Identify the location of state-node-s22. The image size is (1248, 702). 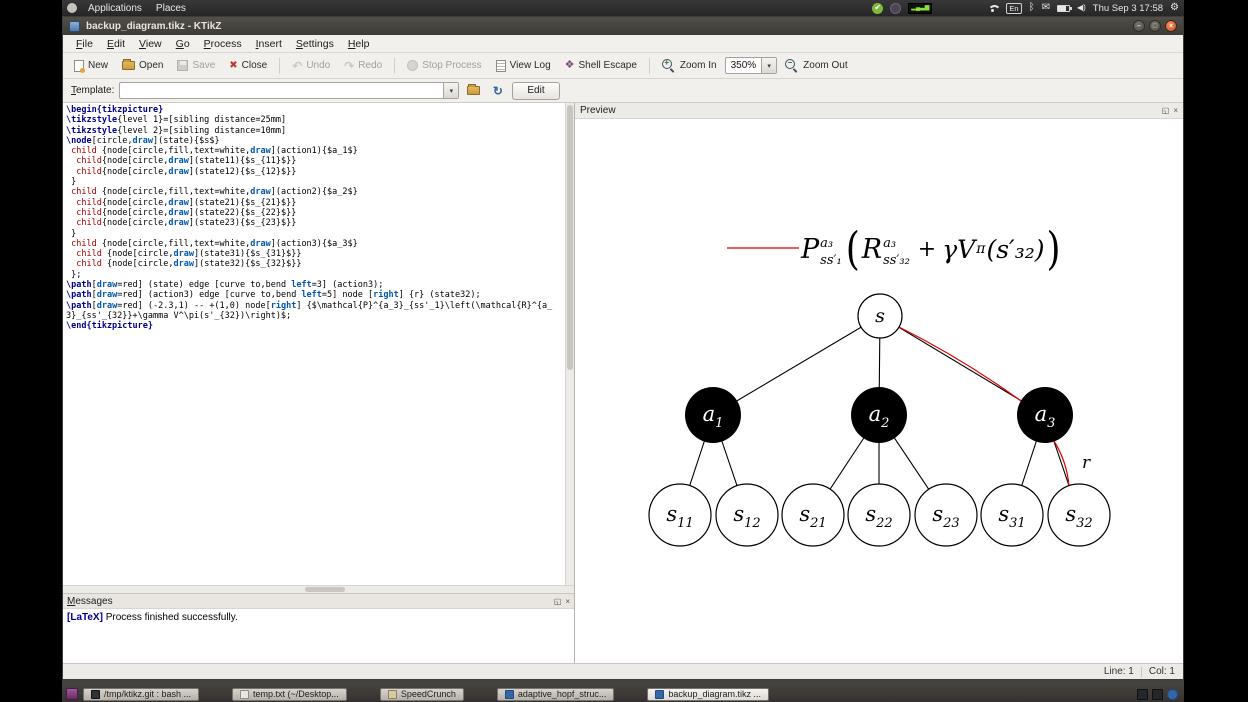
(879, 515).